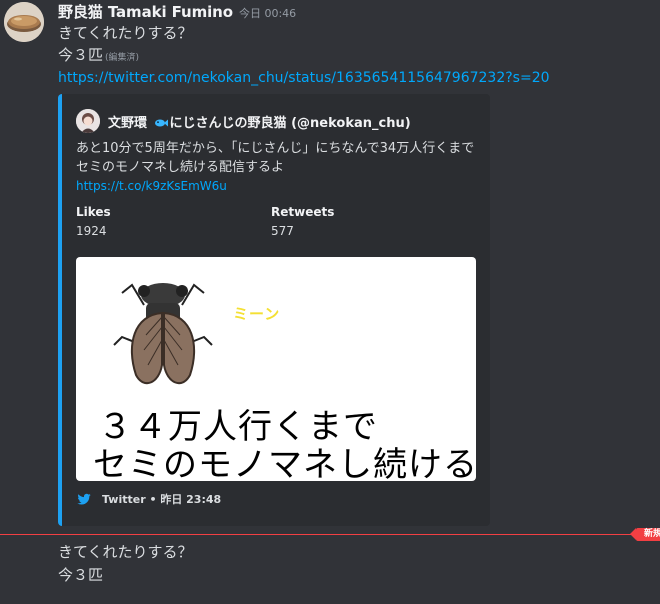 This screenshot has width=660, height=604. What do you see at coordinates (290, 123) in the screenshot?
I see `embed-author-suffix: にじさんじの野良猫 (@nekokan_chu)` at bounding box center [290, 123].